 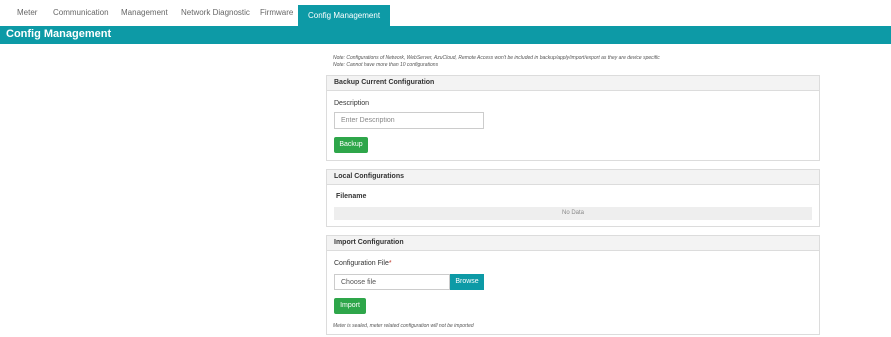 I want to click on backup-button: Backup, so click(x=351, y=145).